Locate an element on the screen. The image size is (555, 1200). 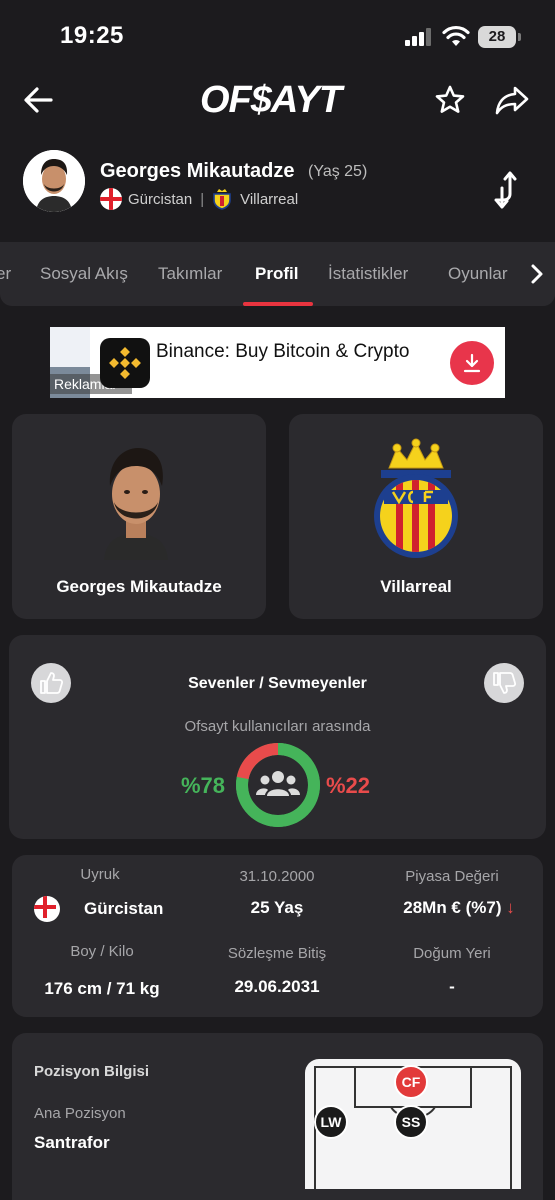
favorite-button is located at coordinates (450, 100).